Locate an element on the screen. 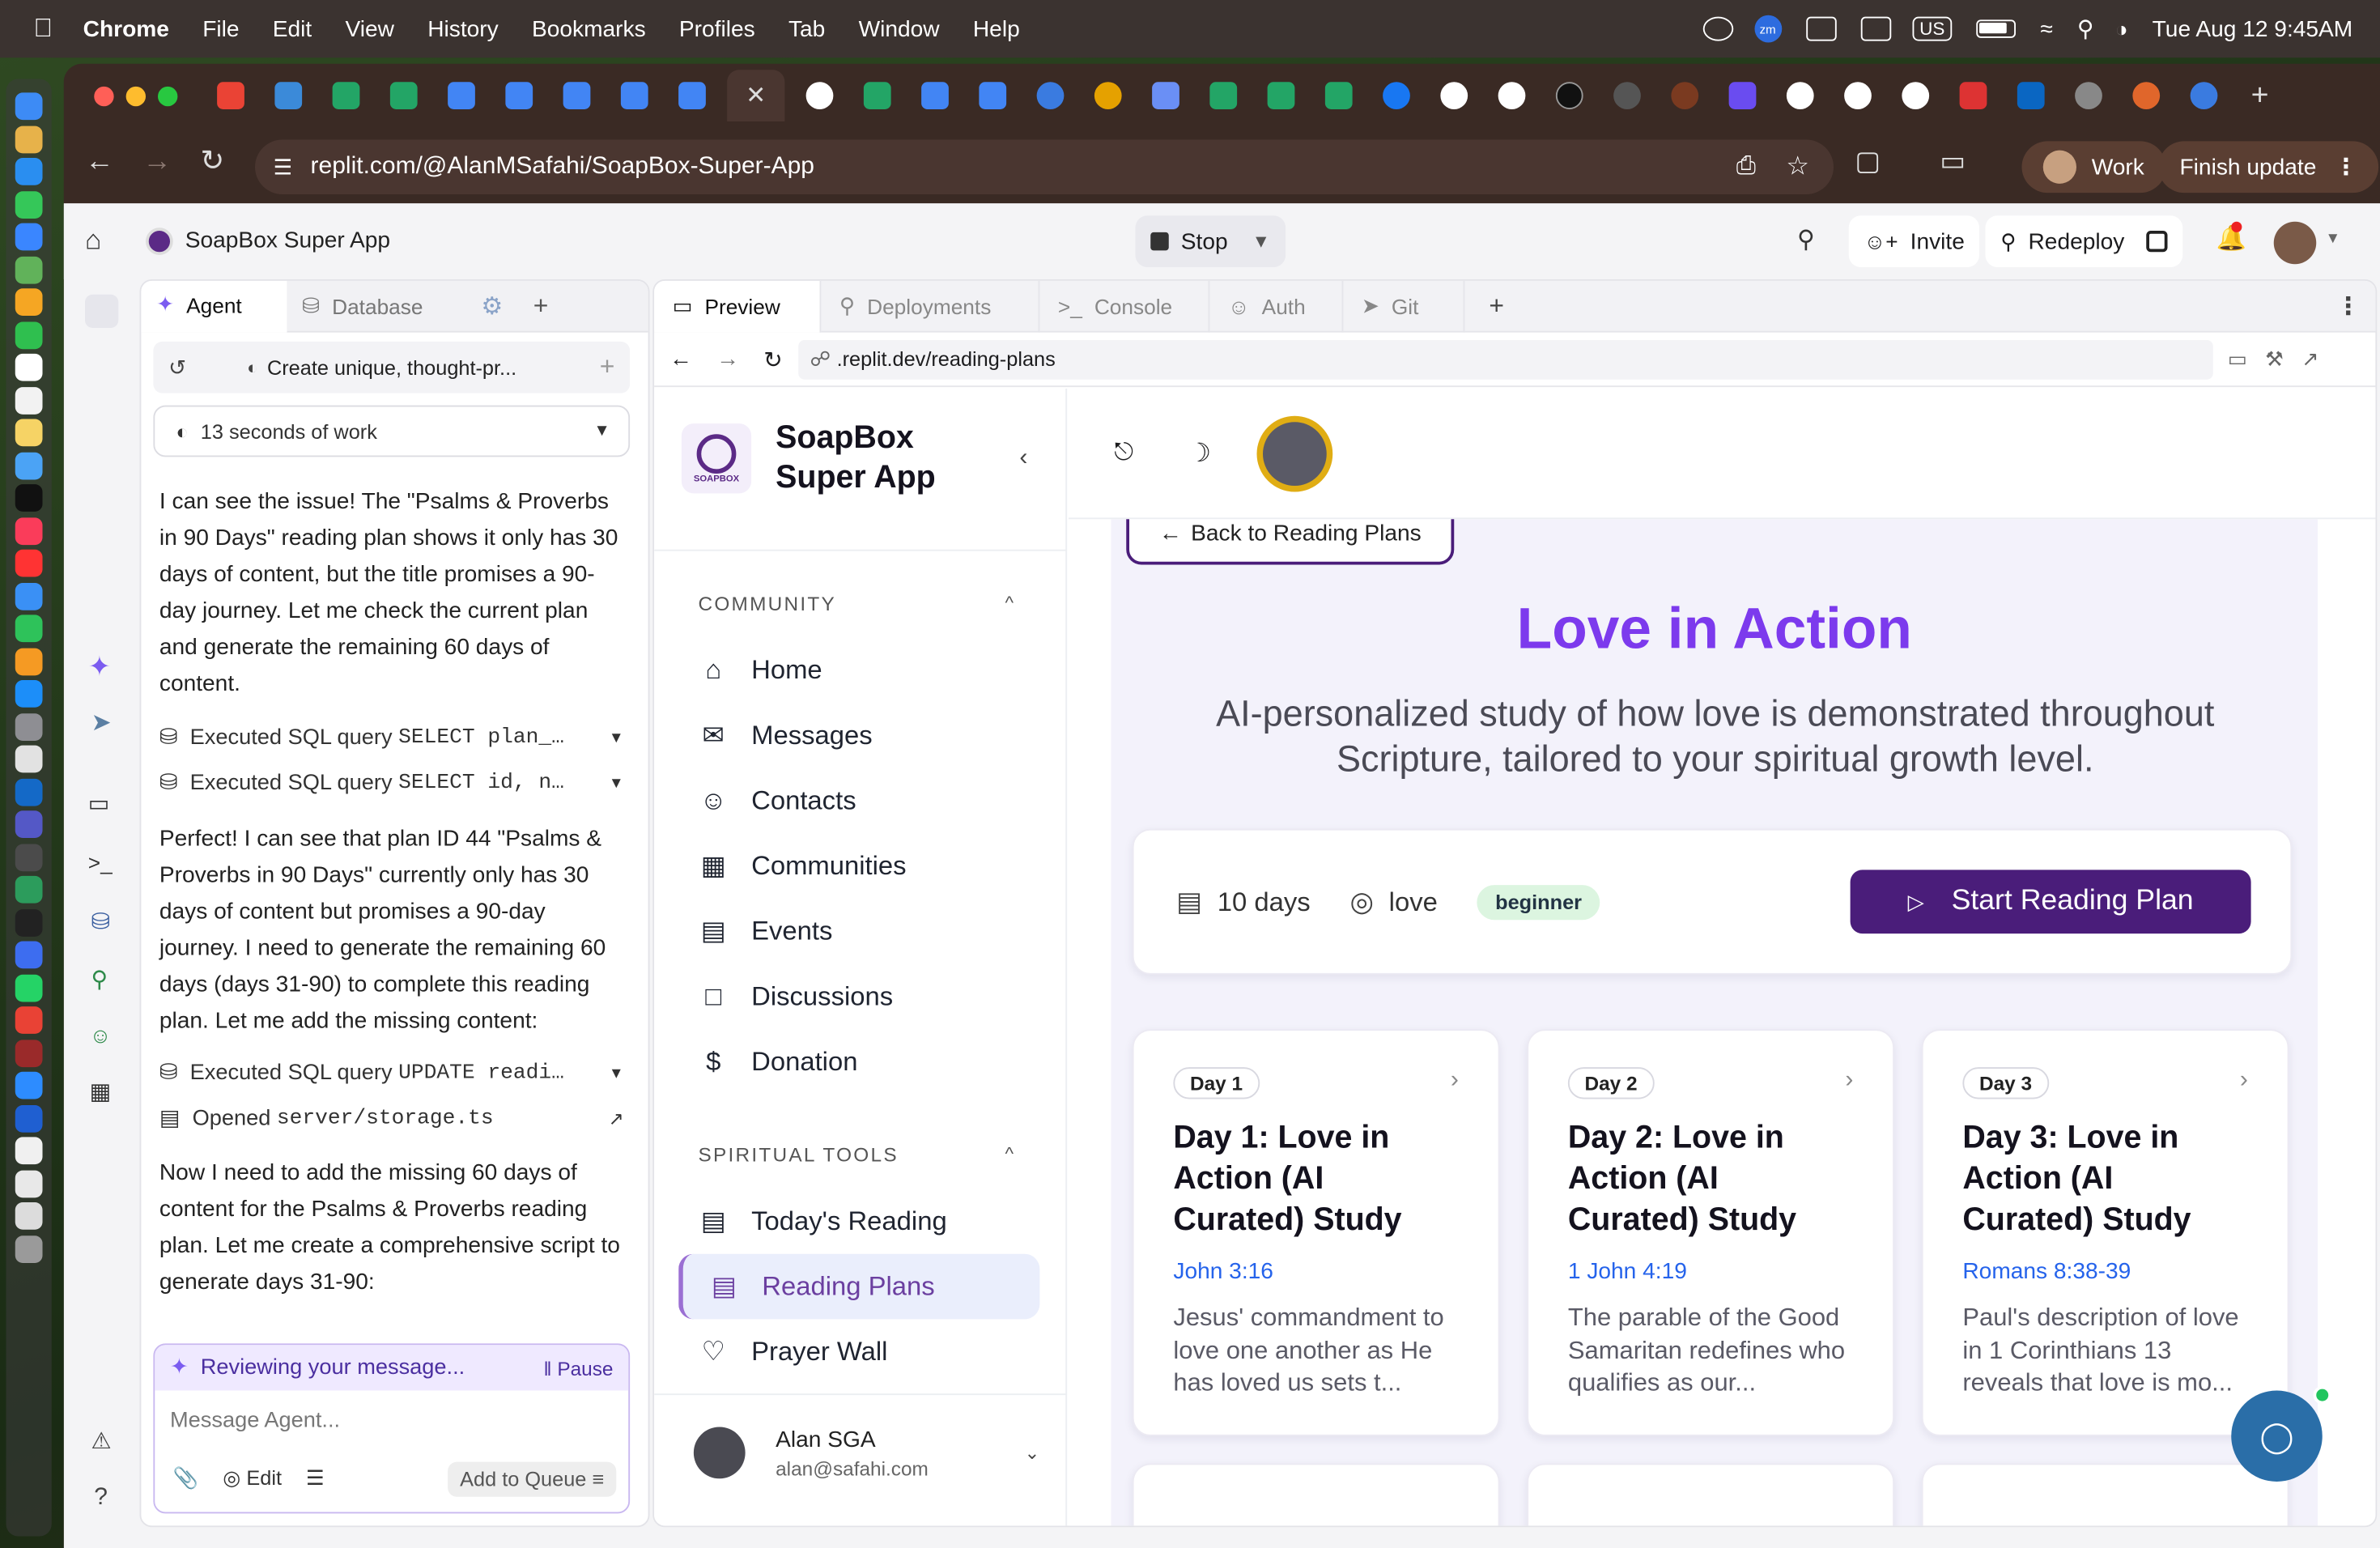 This screenshot has height=1548, width=2380. tab-console: >_ Console is located at coordinates (1125, 306).